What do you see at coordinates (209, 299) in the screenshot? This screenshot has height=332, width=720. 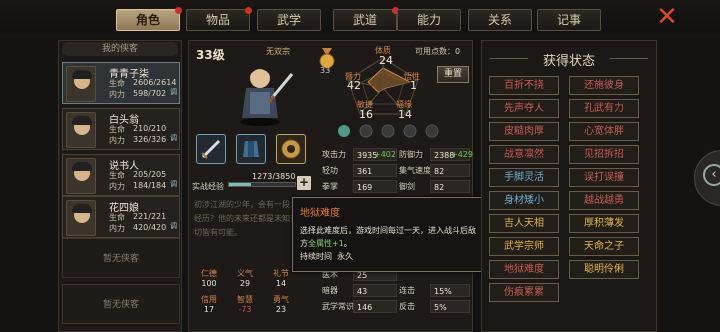 I see `virtue-label: 信用` at bounding box center [209, 299].